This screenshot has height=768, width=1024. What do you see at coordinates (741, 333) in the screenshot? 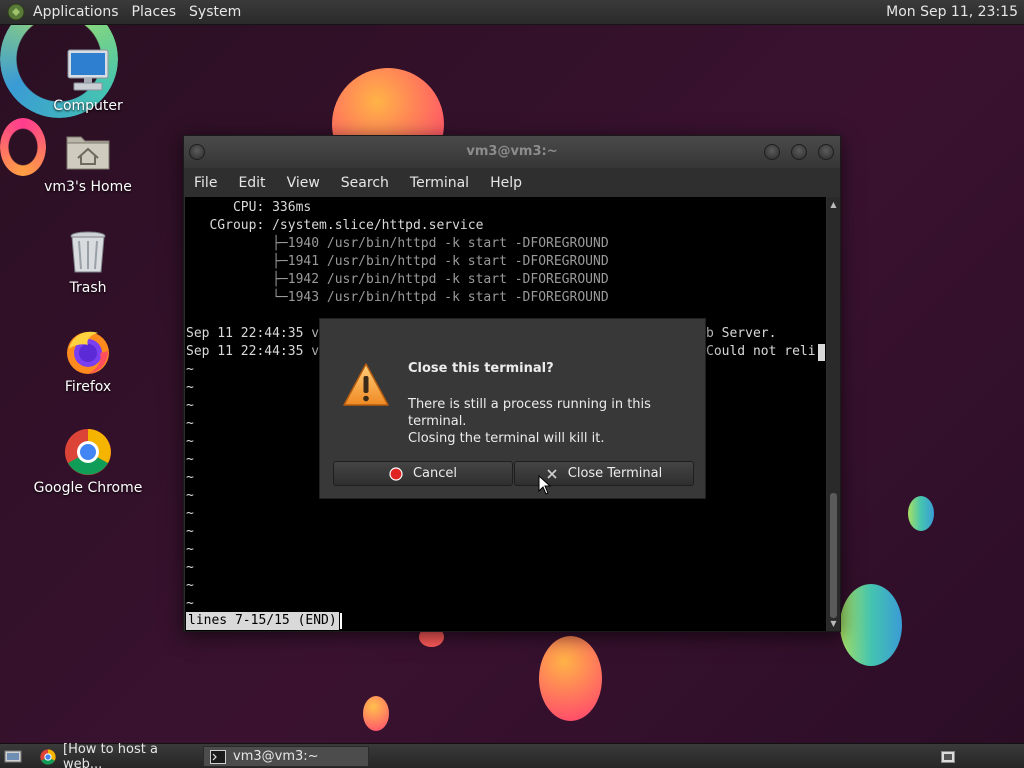
I see `terminal-line-tail: b Server.` at bounding box center [741, 333].